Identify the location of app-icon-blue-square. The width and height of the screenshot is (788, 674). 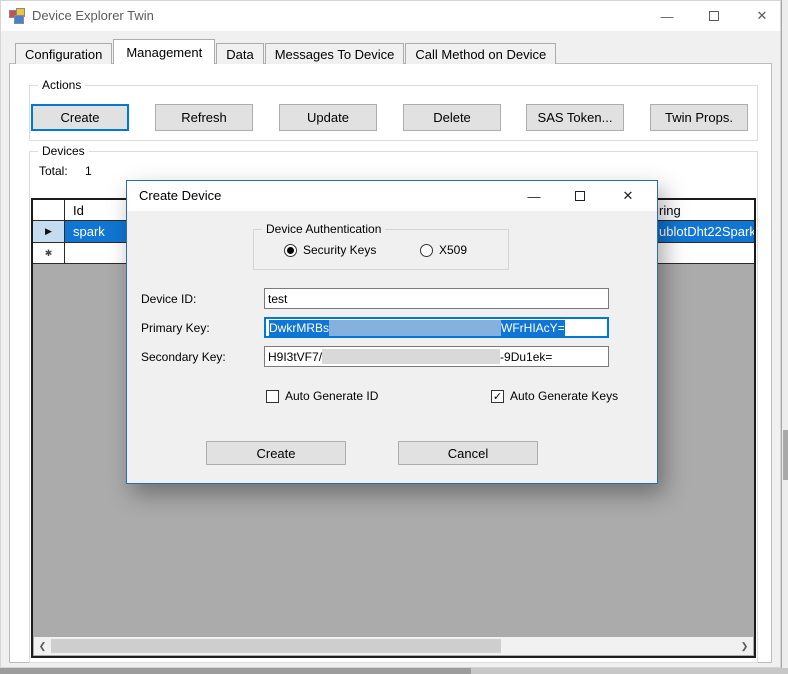
(19, 19).